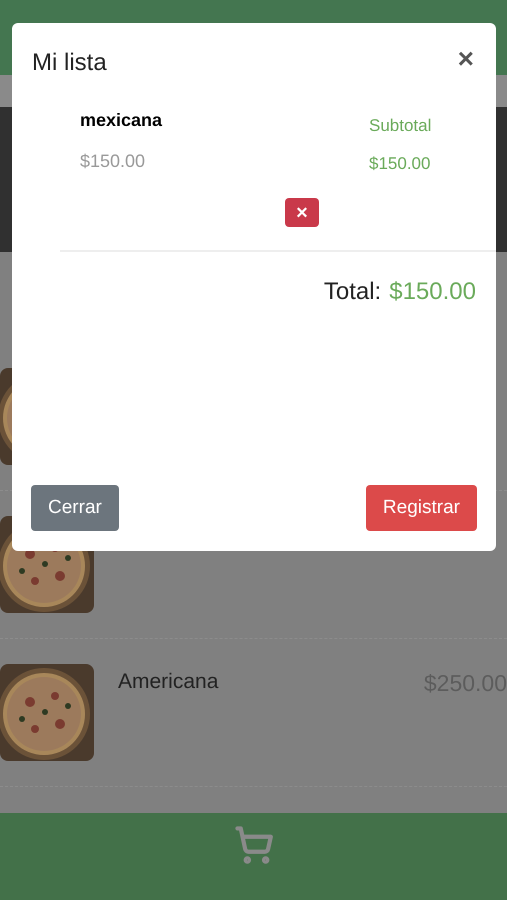  I want to click on dialog-button: Cerrar, so click(75, 508).